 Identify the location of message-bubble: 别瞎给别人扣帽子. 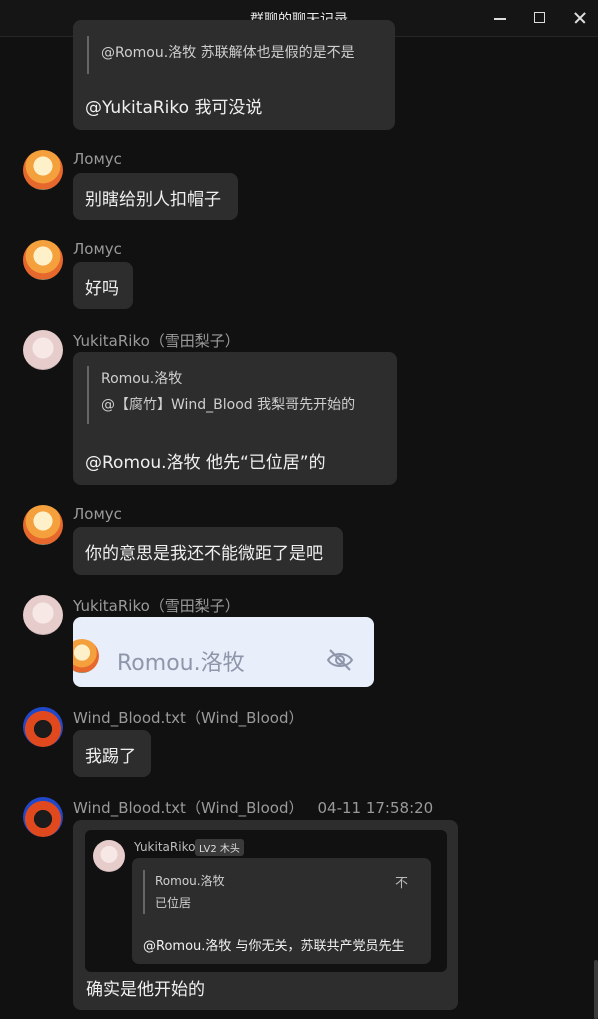
(155, 196).